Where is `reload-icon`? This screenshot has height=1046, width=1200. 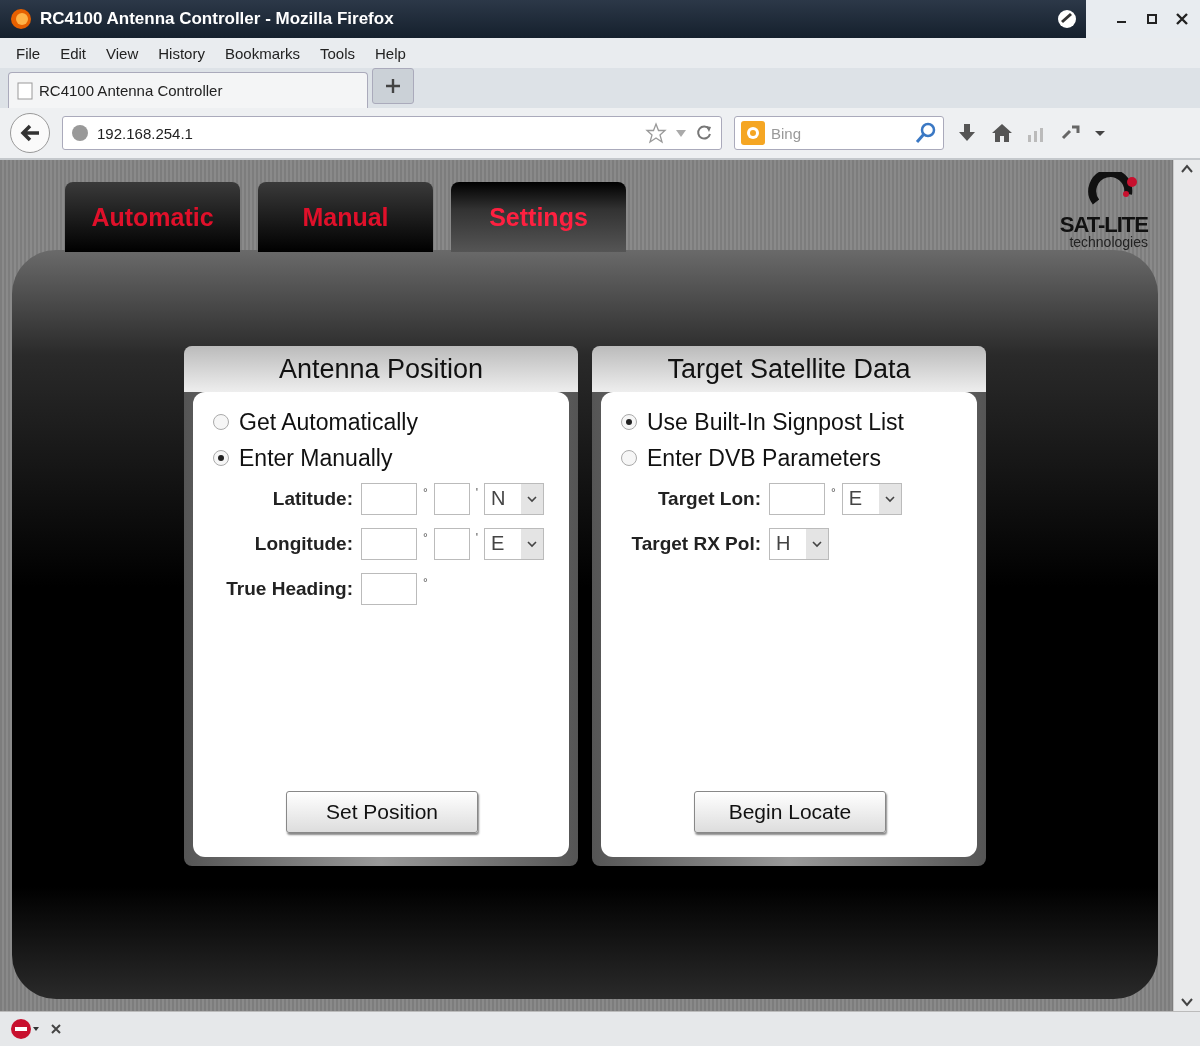
reload-icon is located at coordinates (704, 133).